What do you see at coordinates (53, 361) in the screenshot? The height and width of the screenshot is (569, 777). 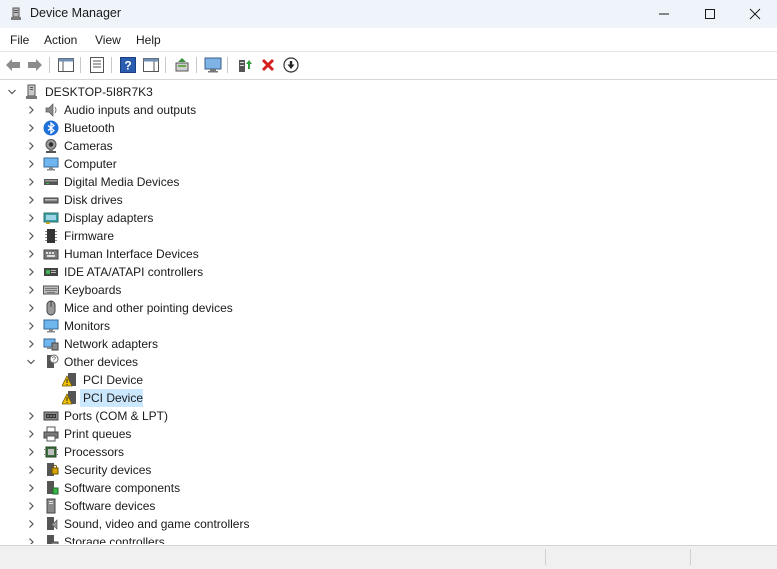 I see `unknown-device-icon: ?` at bounding box center [53, 361].